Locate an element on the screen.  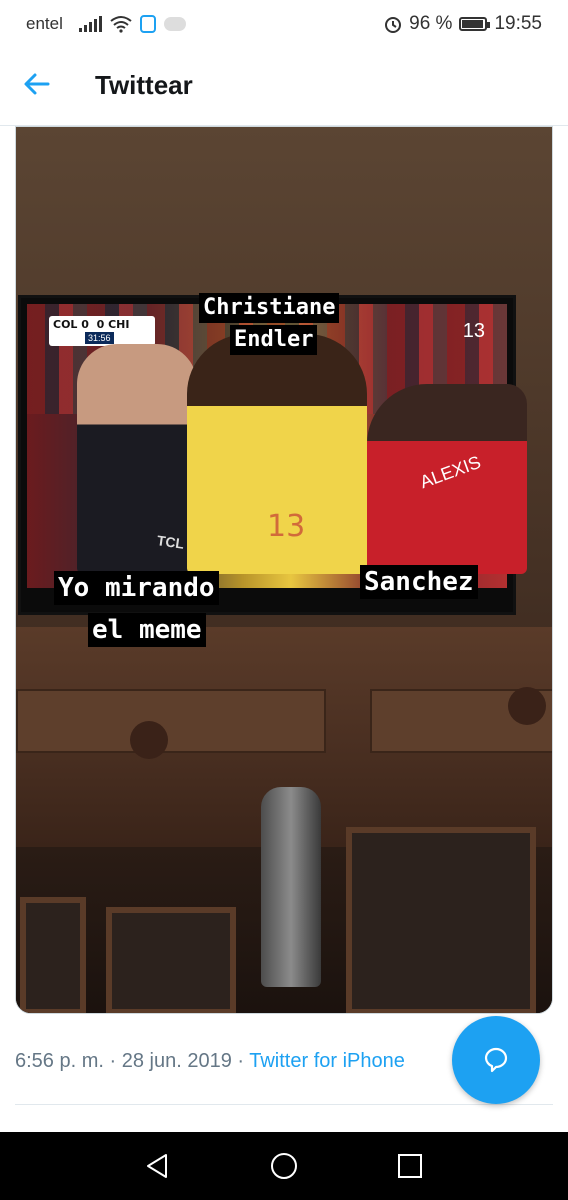
app-header: Twittear is located at coordinates (284, 87).